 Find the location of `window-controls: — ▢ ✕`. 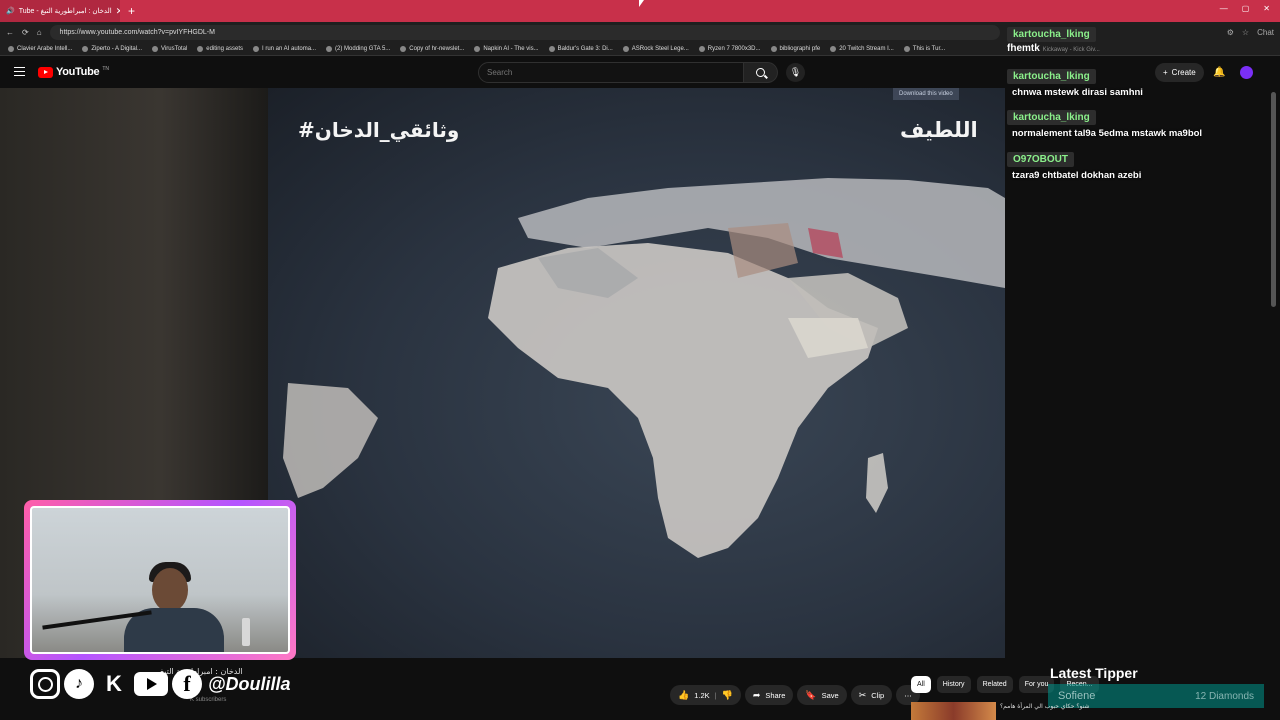

window-controls: — ▢ ✕ is located at coordinates (1245, 8).